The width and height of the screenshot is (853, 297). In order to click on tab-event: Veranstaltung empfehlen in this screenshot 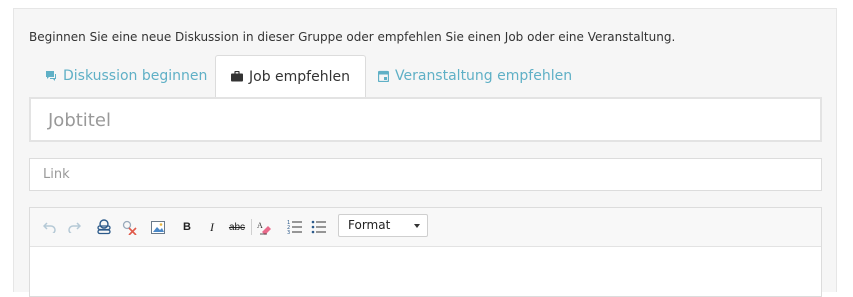, I will do `click(475, 76)`.